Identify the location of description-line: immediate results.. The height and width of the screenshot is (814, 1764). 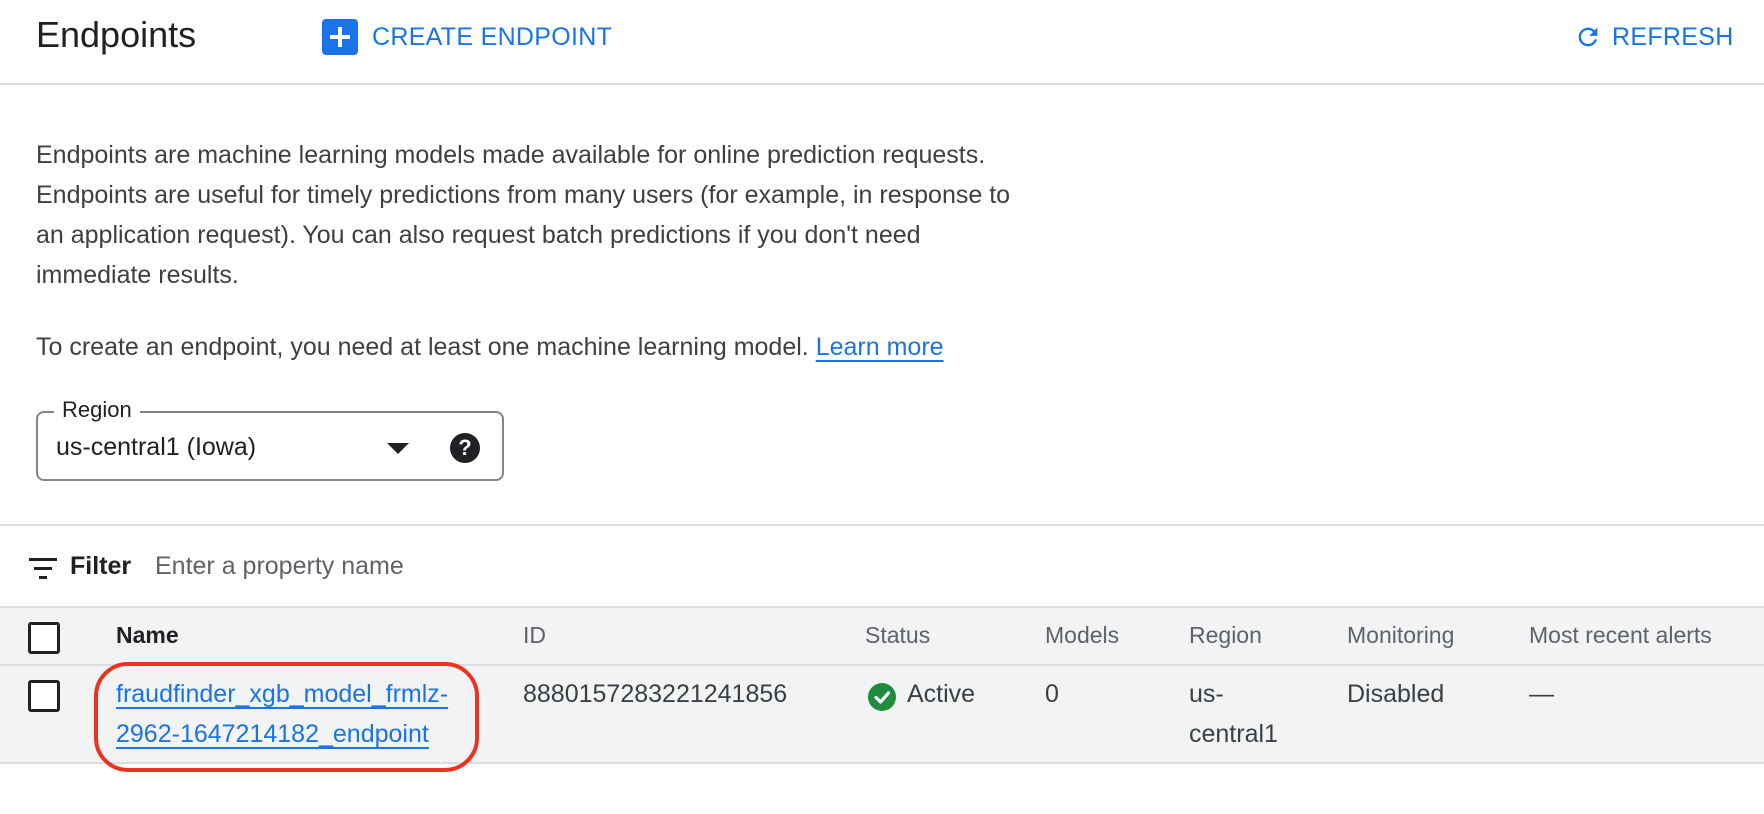
(137, 275).